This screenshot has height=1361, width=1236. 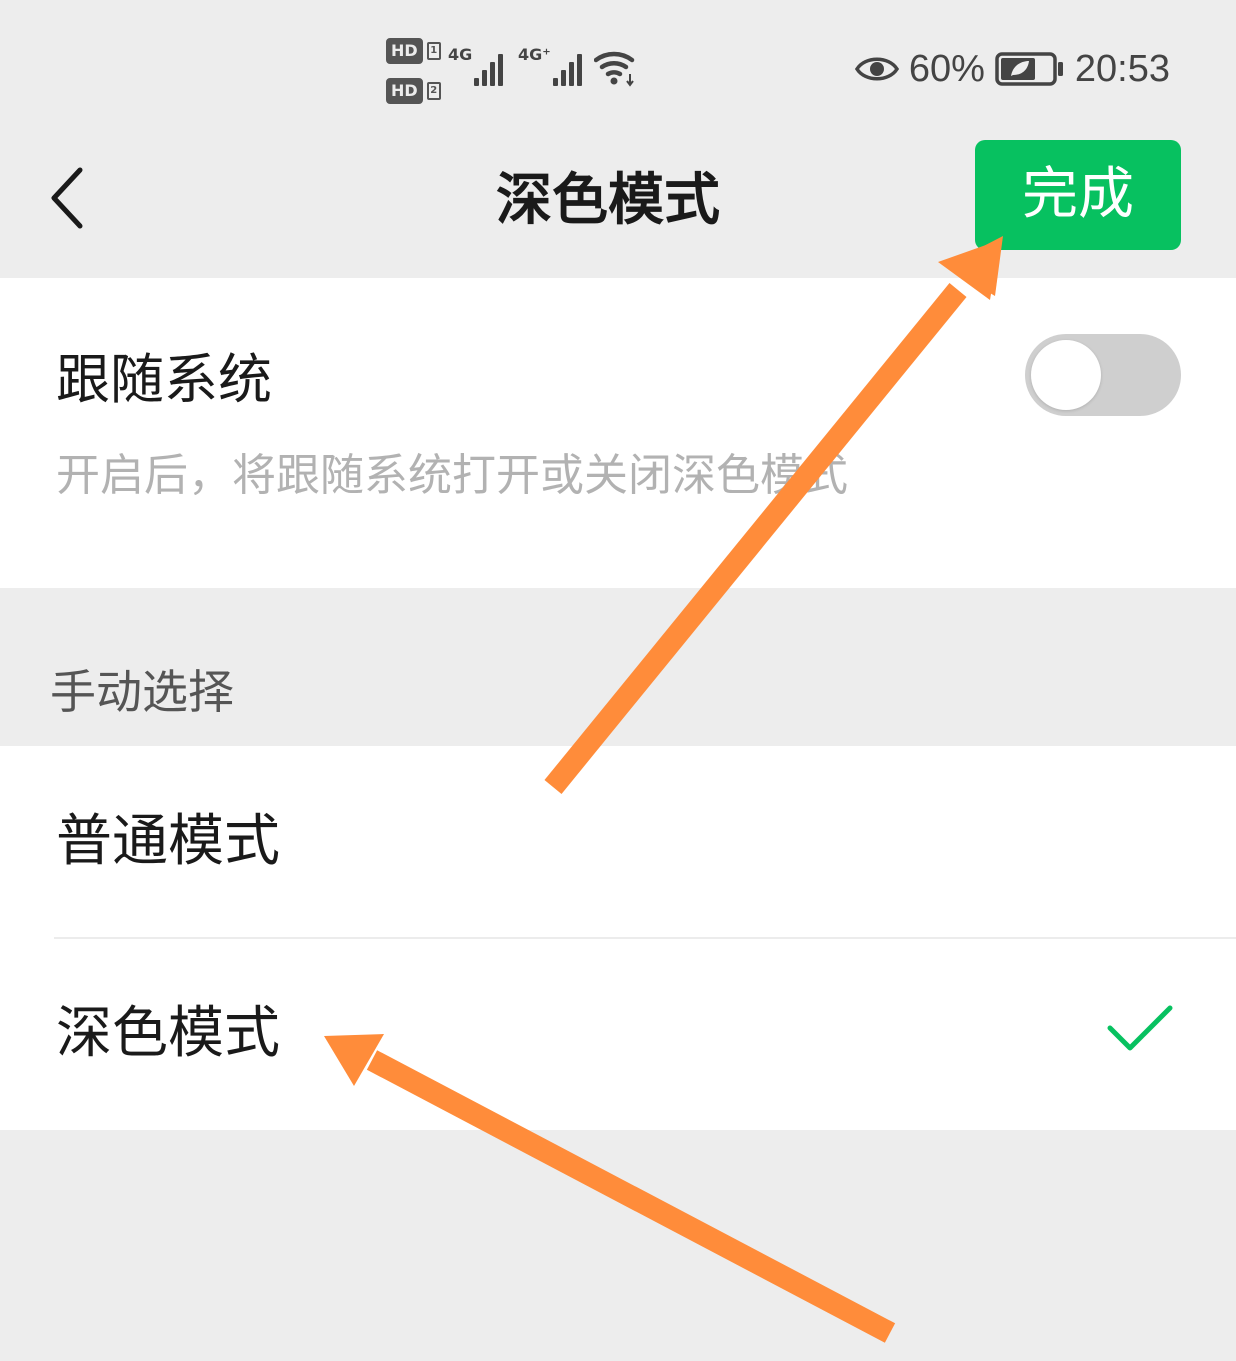 What do you see at coordinates (550, 66) in the screenshot?
I see `signal-sim2: 4G⁺` at bounding box center [550, 66].